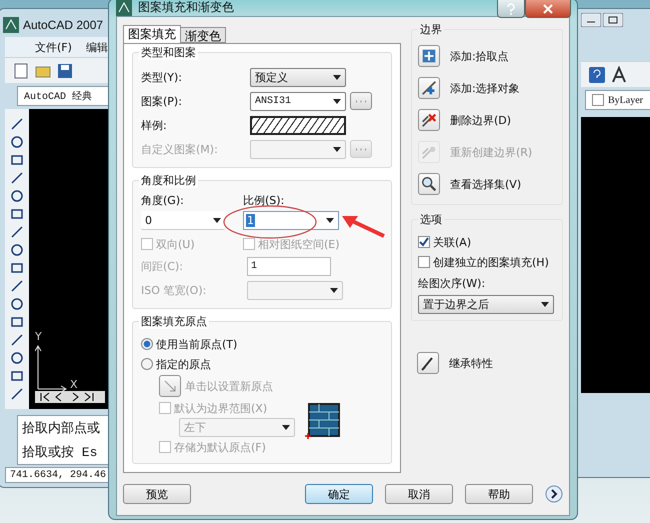 The width and height of the screenshot is (650, 523). Describe the element at coordinates (70, 397) in the screenshot. I see `layout-navigation-icon` at that location.